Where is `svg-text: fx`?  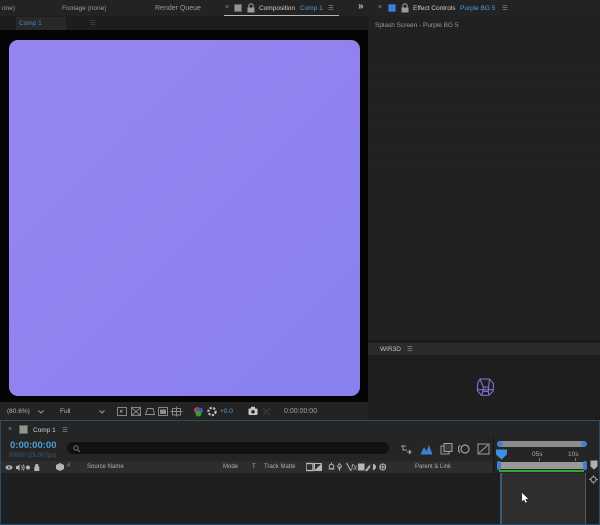 svg-text: fx is located at coordinates (354, 467).